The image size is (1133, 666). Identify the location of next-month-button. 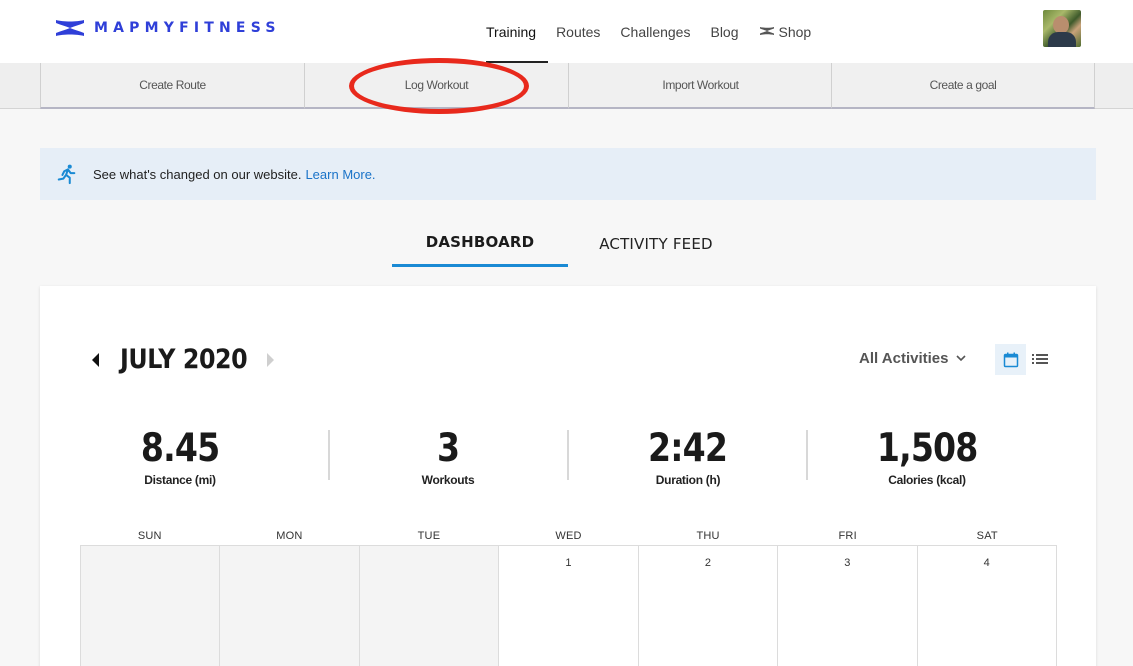
(272, 360).